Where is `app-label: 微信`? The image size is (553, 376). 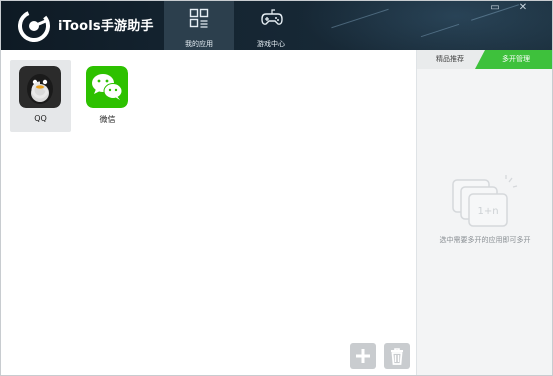 app-label: 微信 is located at coordinates (107, 119).